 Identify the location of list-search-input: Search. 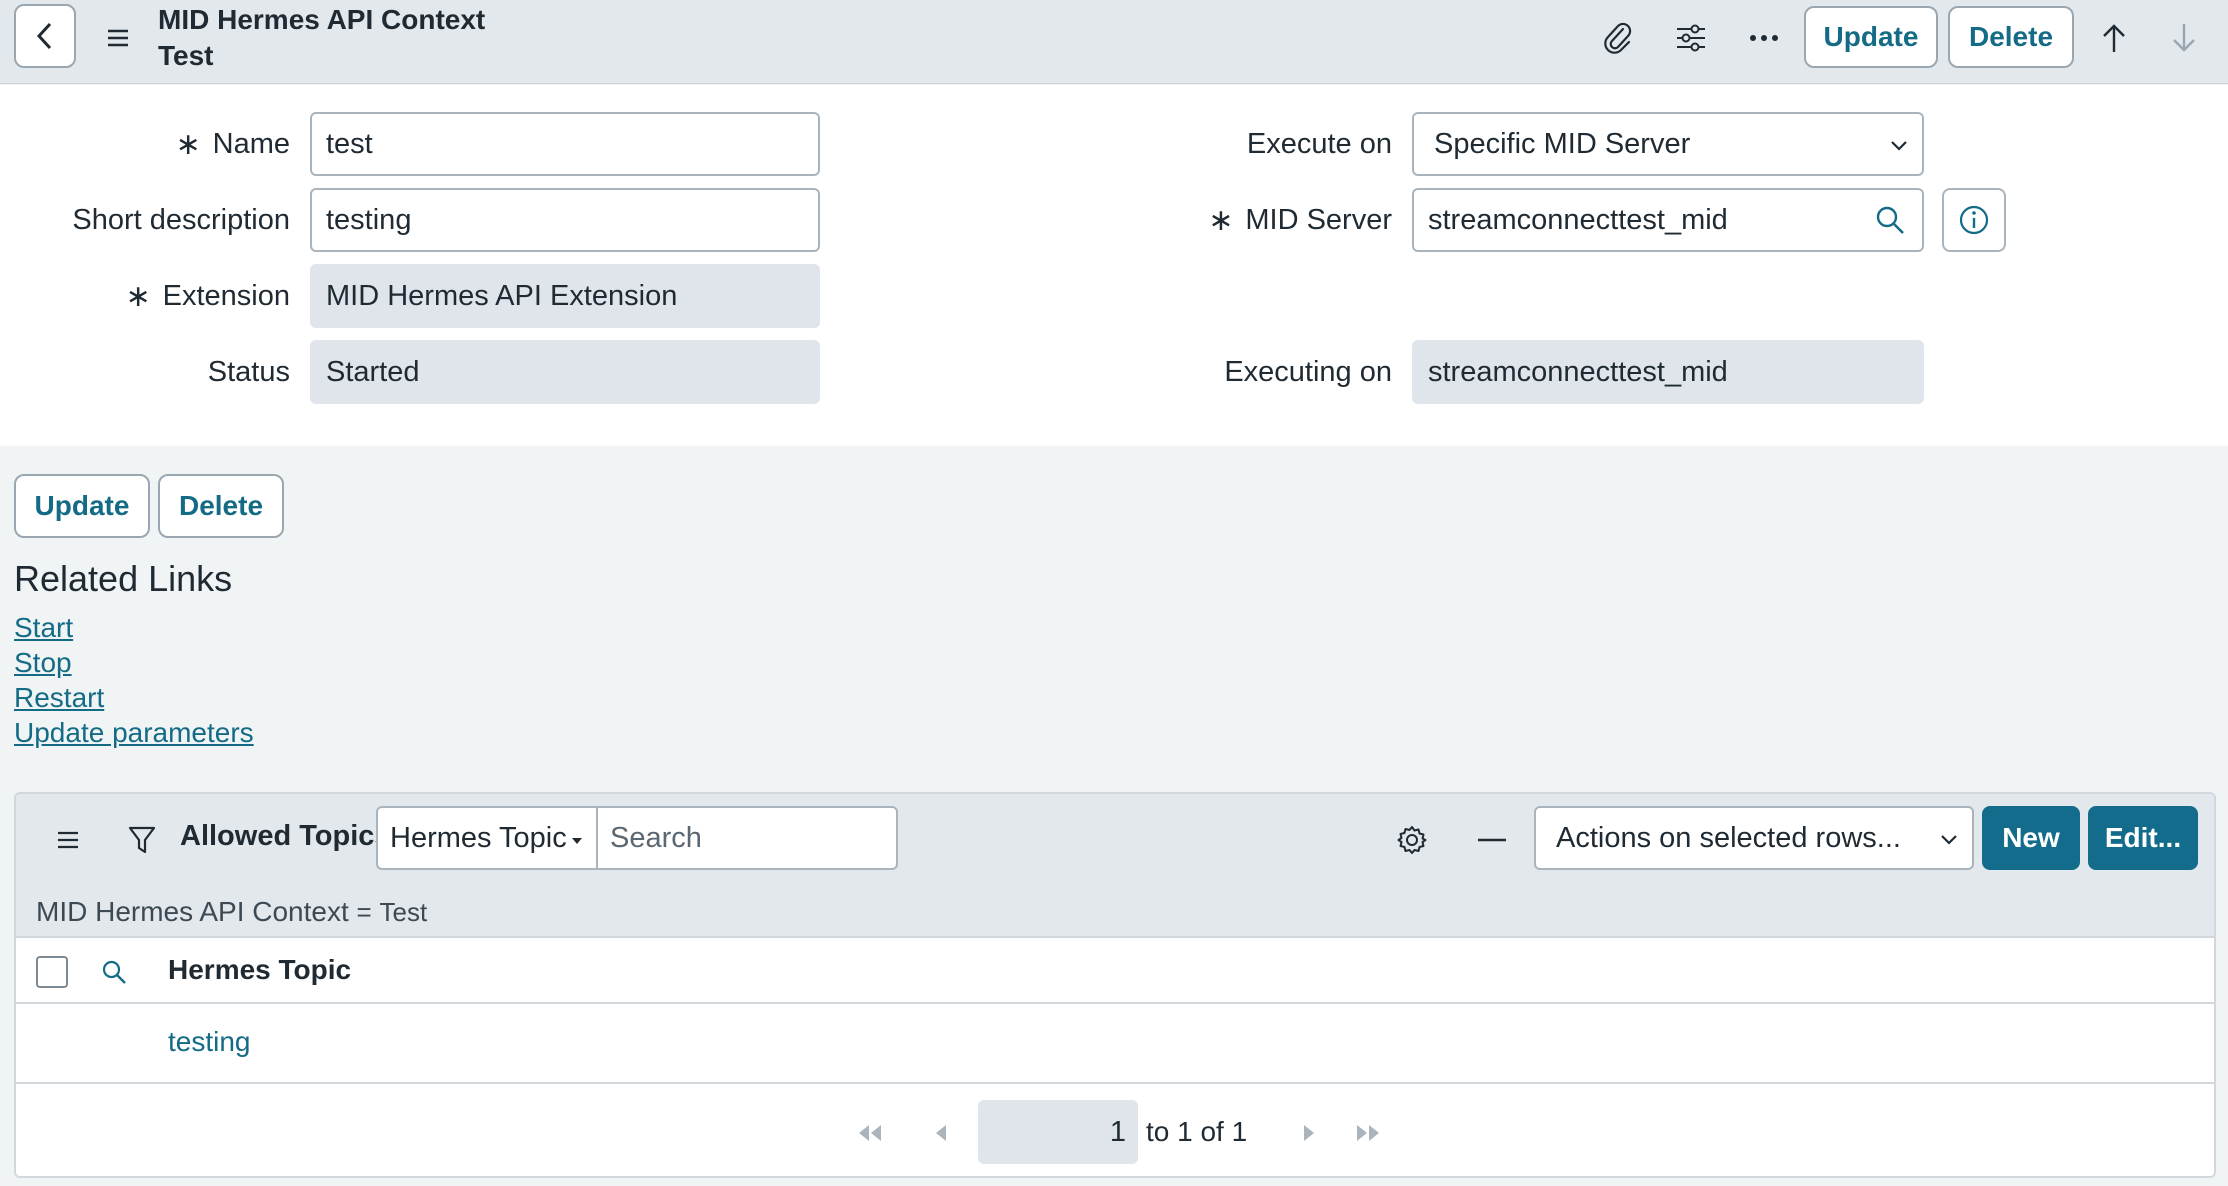
(748, 838).